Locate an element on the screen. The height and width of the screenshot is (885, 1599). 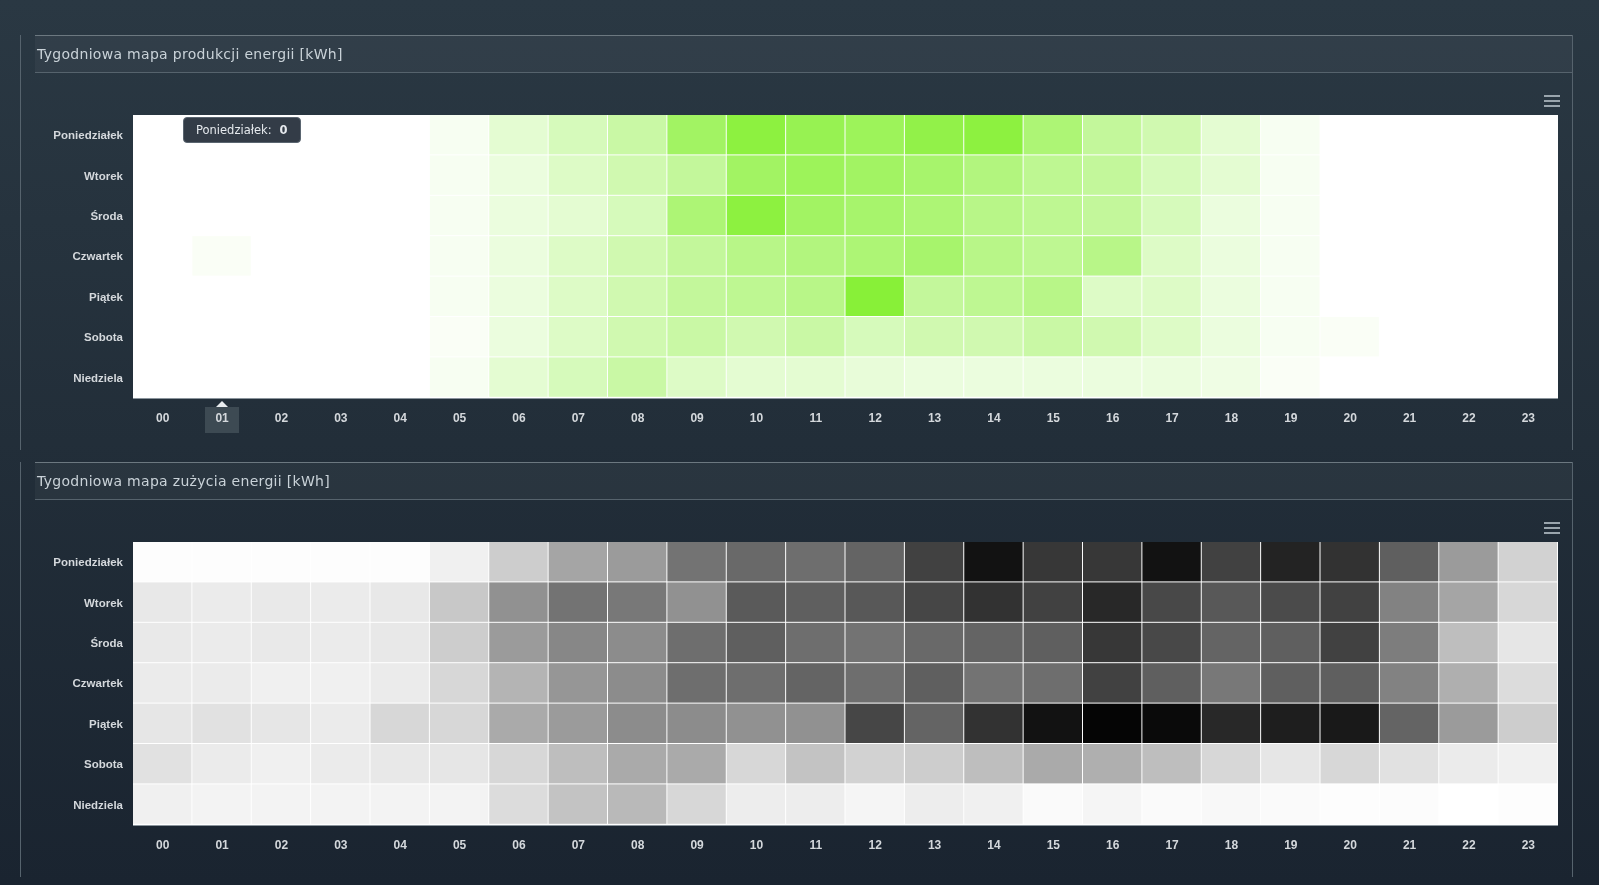
panel-title: Tygodniowa mapa produkcji energii [kWh] is located at coordinates (190, 54).